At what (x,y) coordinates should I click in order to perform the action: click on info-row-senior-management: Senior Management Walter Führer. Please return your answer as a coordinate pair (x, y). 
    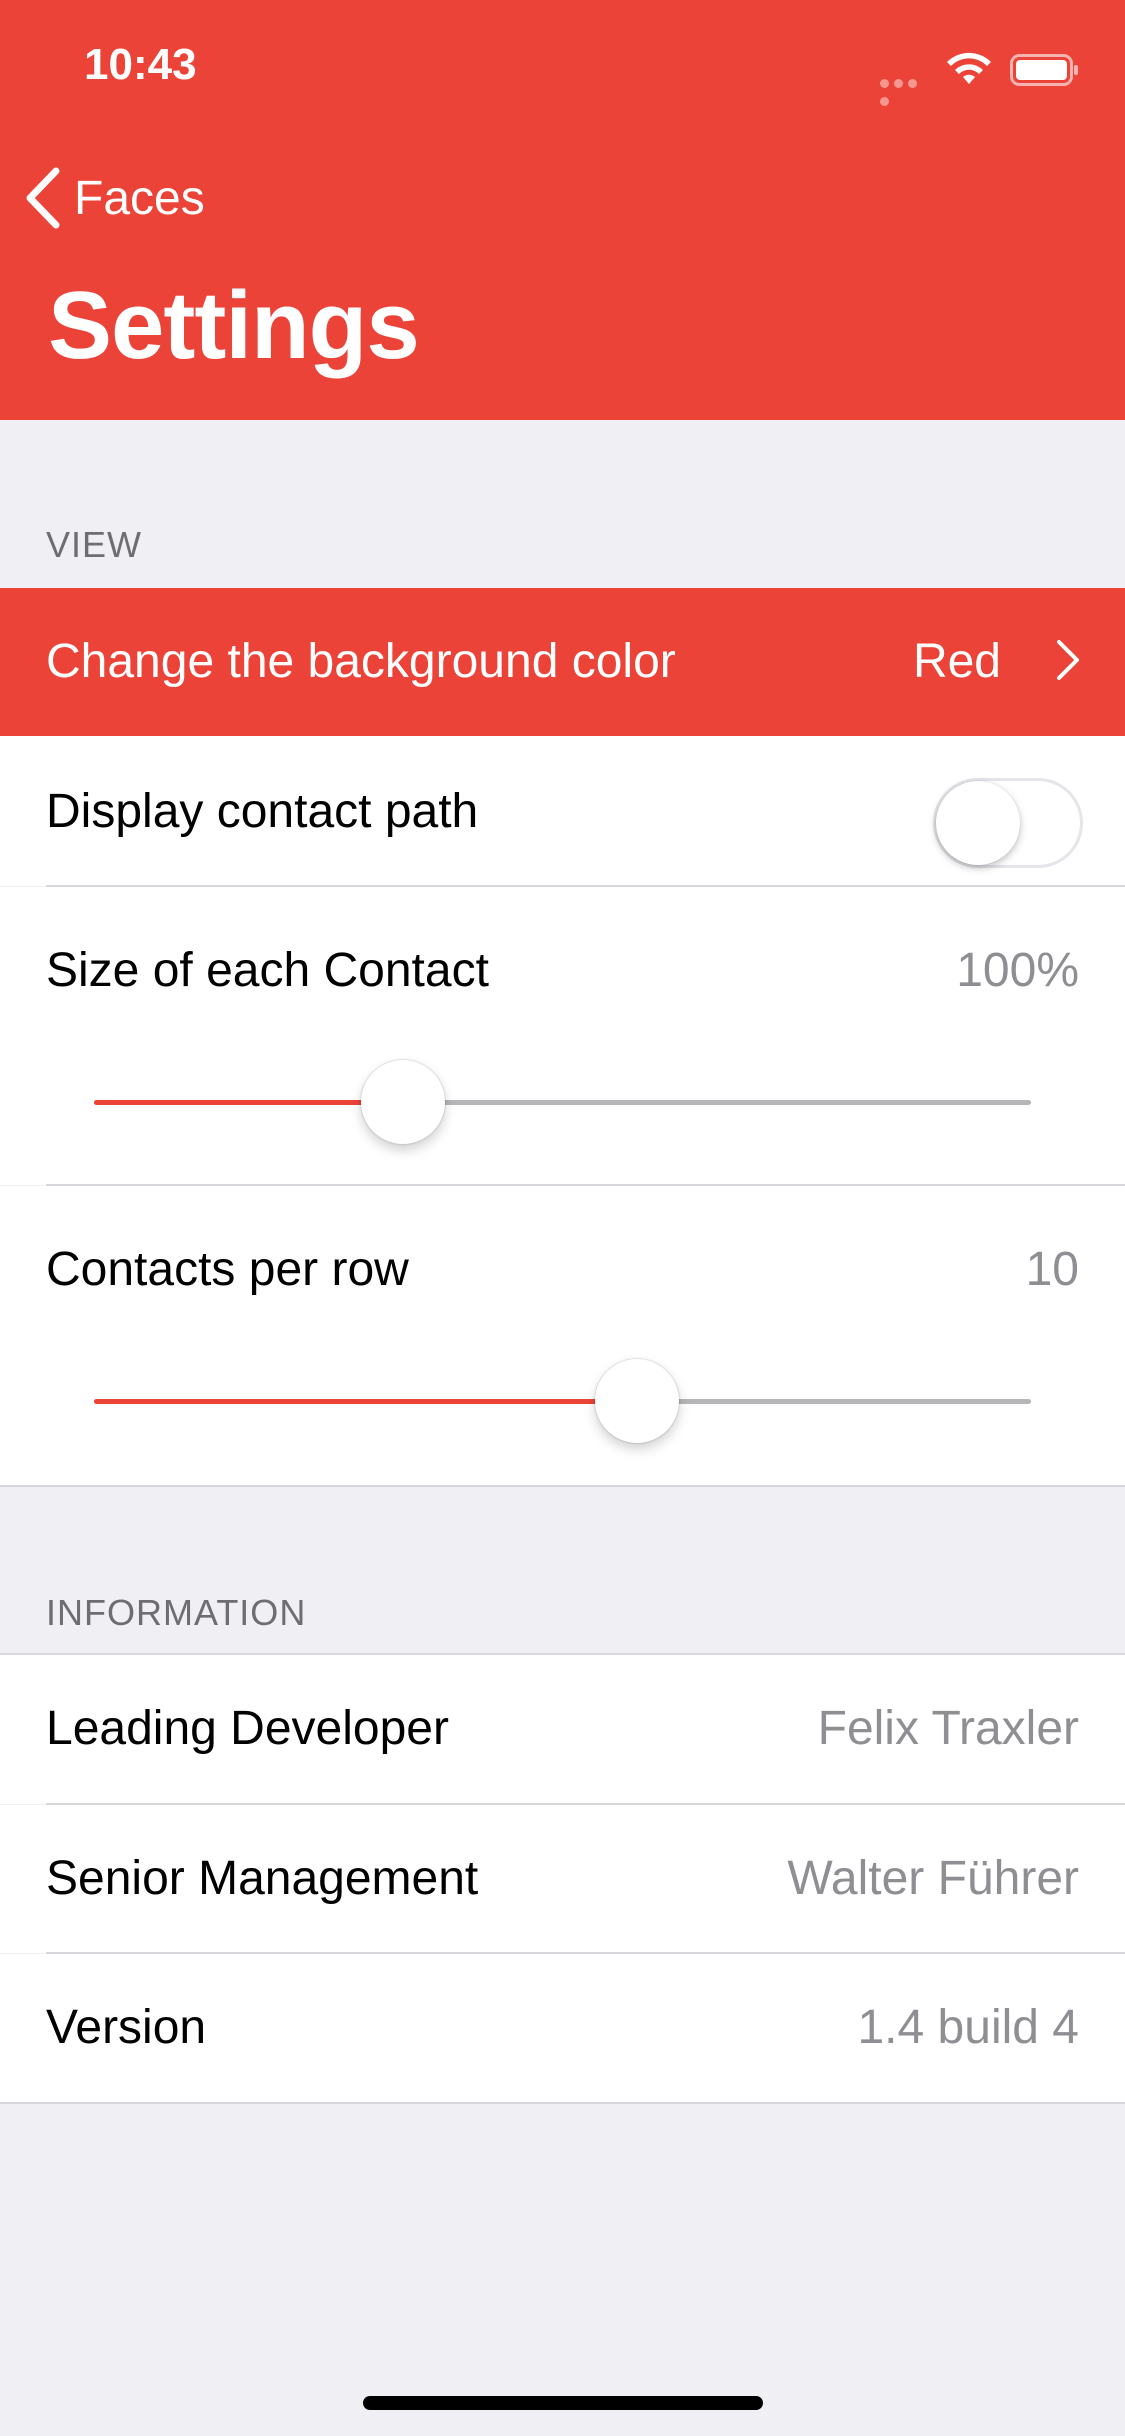
    Looking at the image, I should click on (562, 1879).